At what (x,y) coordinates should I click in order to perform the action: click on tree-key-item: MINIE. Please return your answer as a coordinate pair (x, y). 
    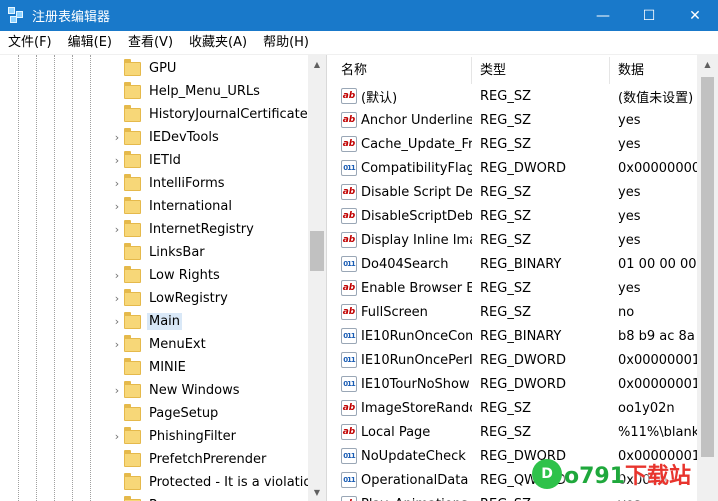
    Looking at the image, I should click on (149, 367).